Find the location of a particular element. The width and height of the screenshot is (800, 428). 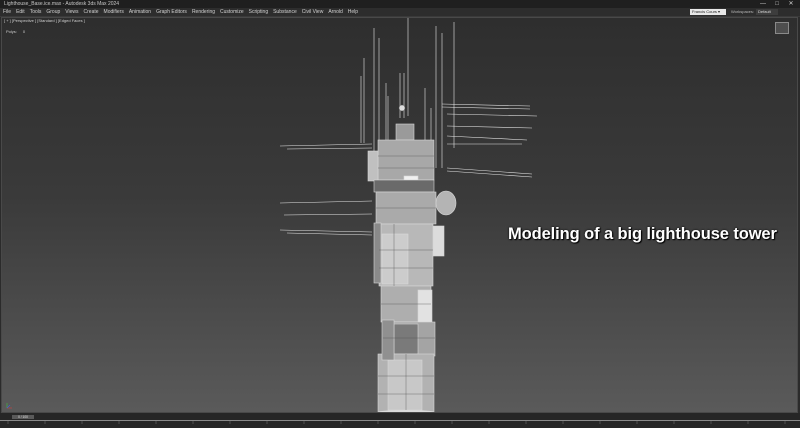

minimize-button: — is located at coordinates (763, 4).